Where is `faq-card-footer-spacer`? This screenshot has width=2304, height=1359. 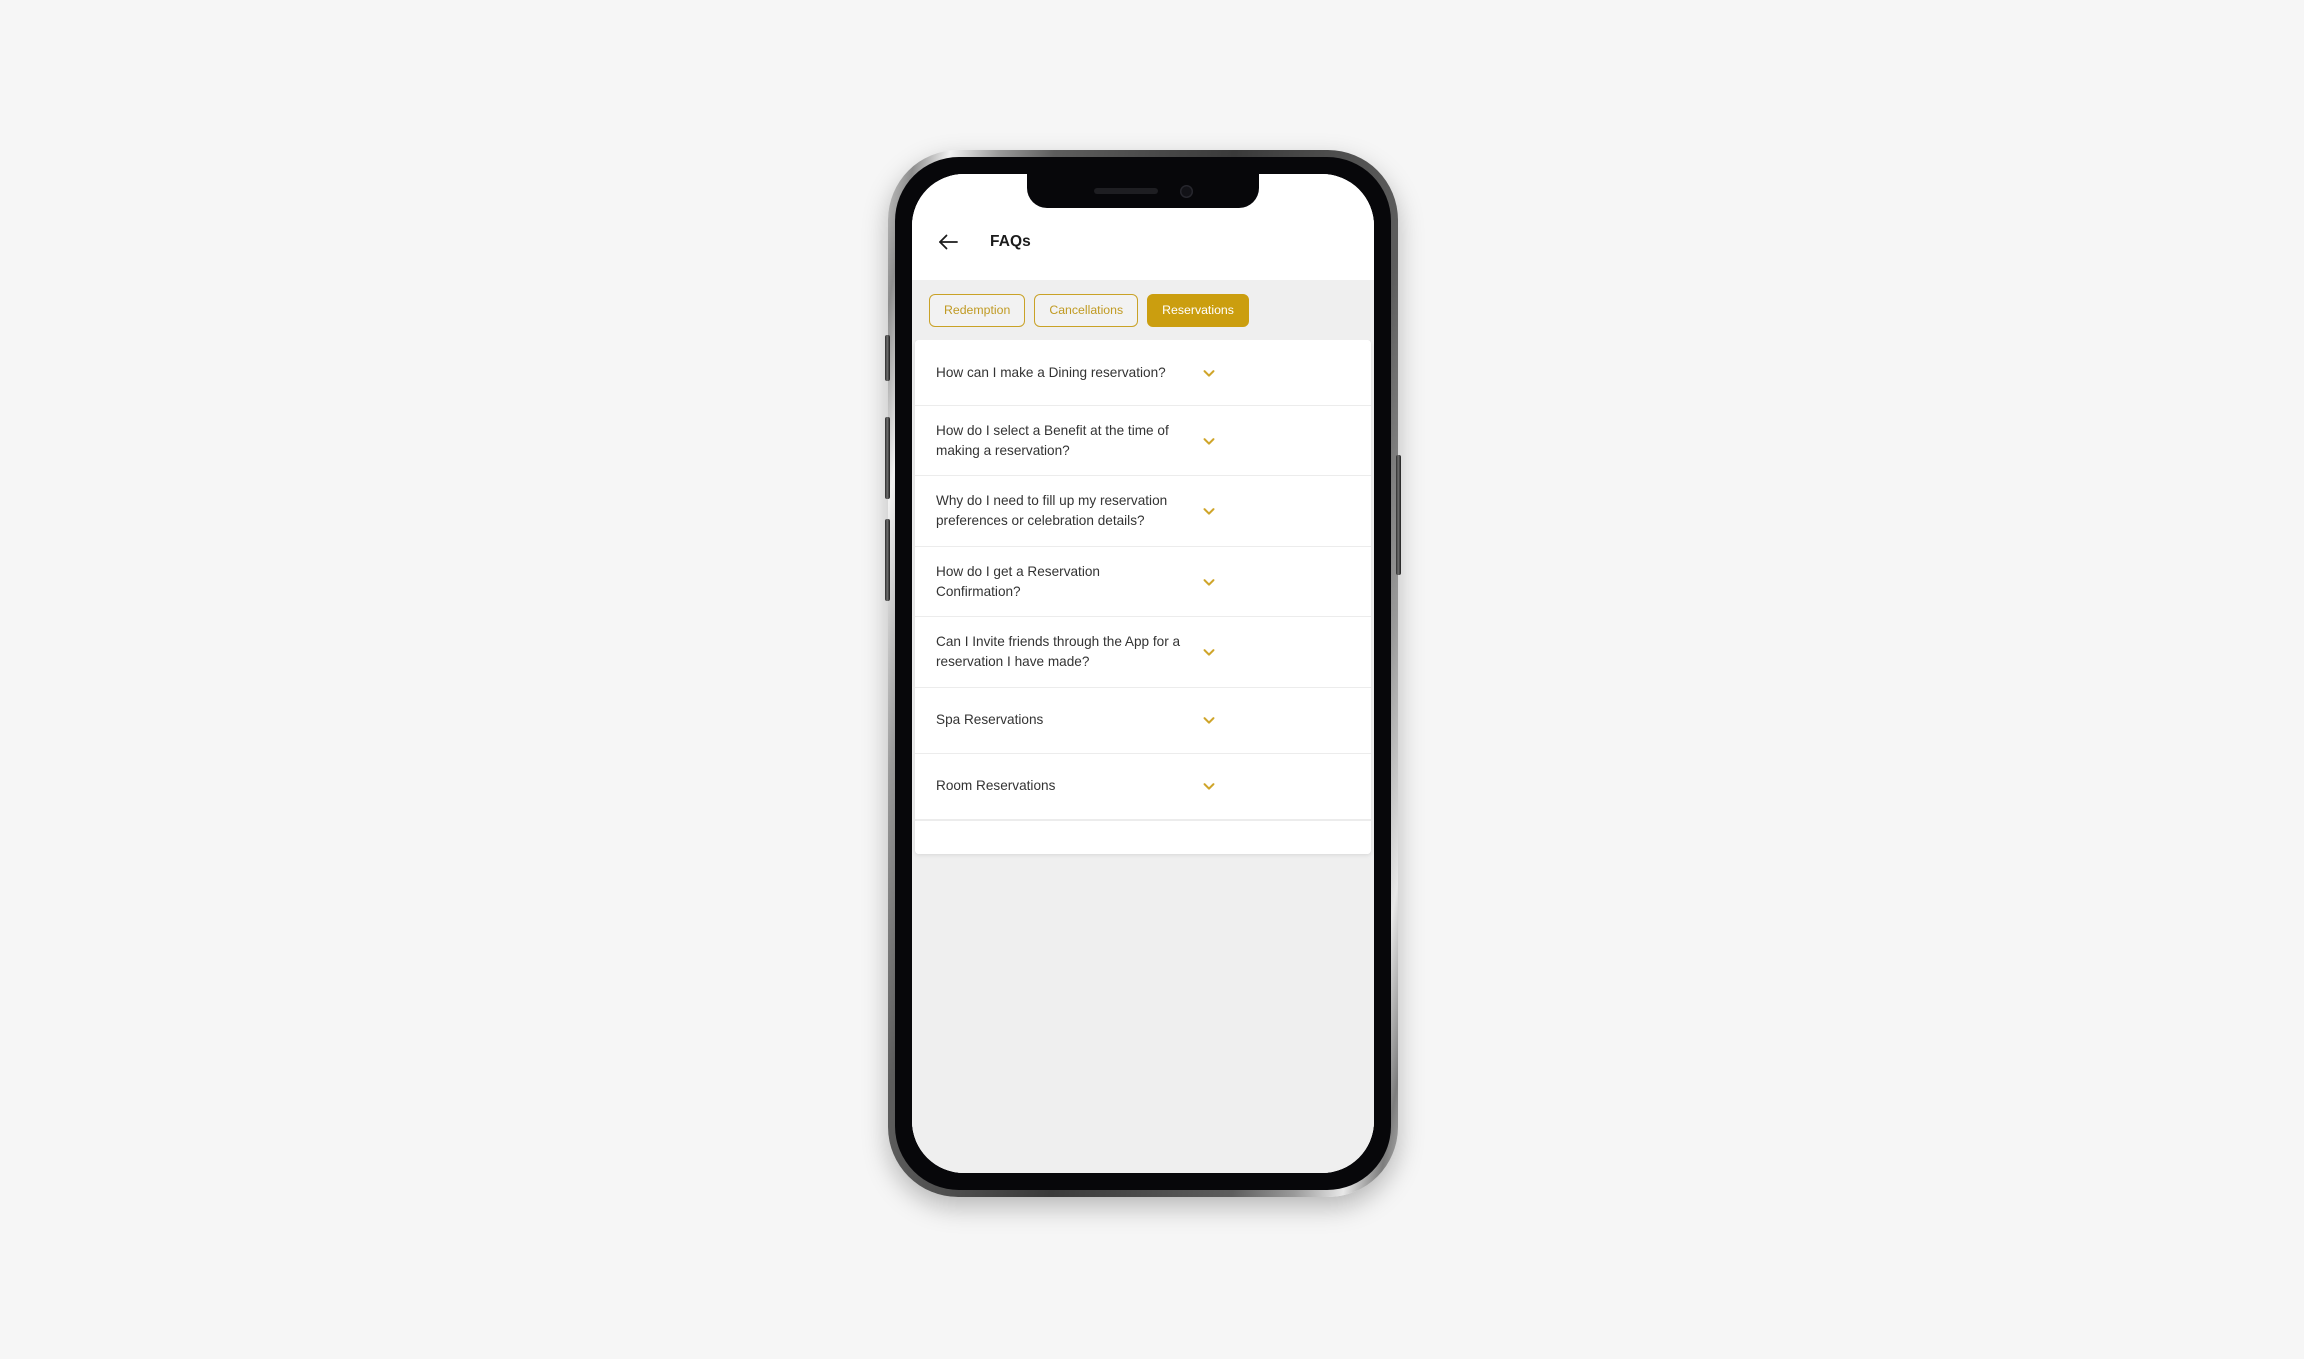
faq-card-footer-spacer is located at coordinates (1143, 836).